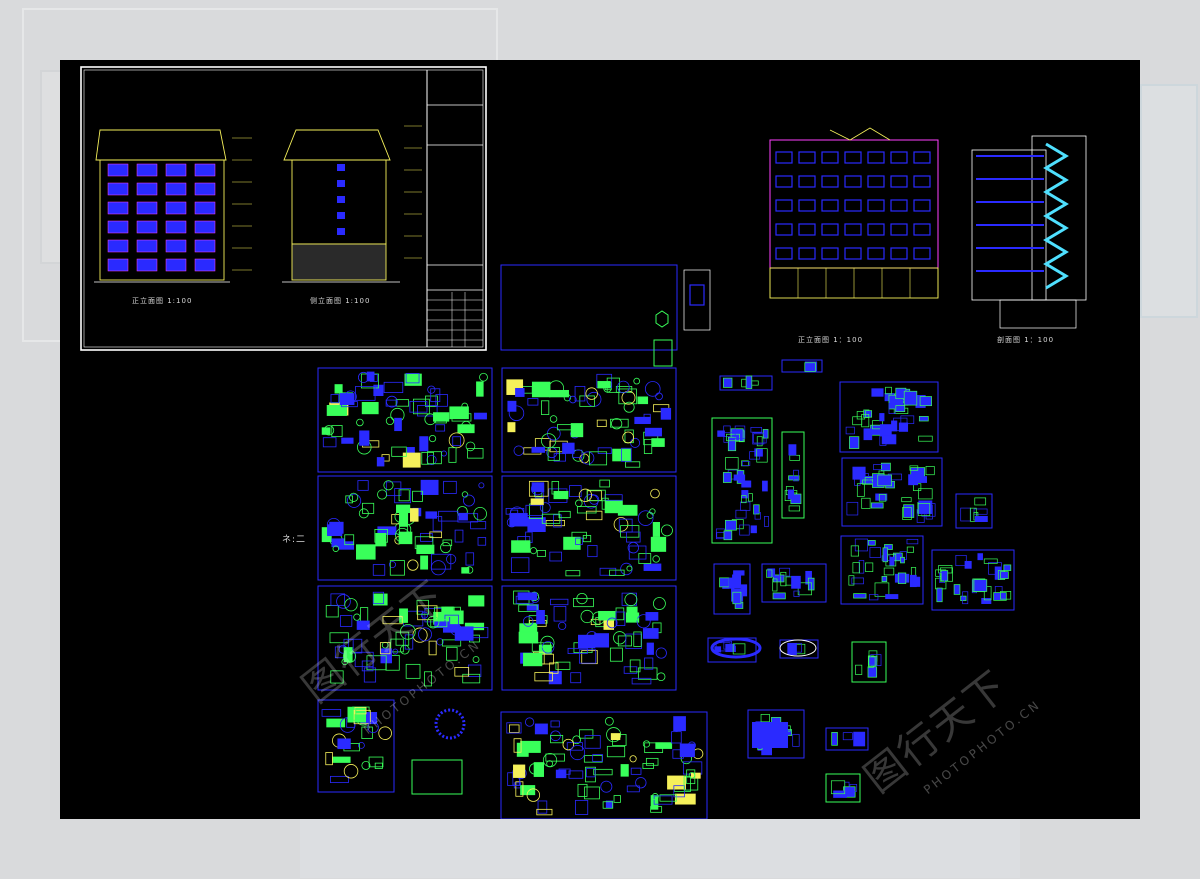 The height and width of the screenshot is (879, 1200). Describe the element at coordinates (352, 204) in the screenshot. I see `side-elevation-drawing` at that location.